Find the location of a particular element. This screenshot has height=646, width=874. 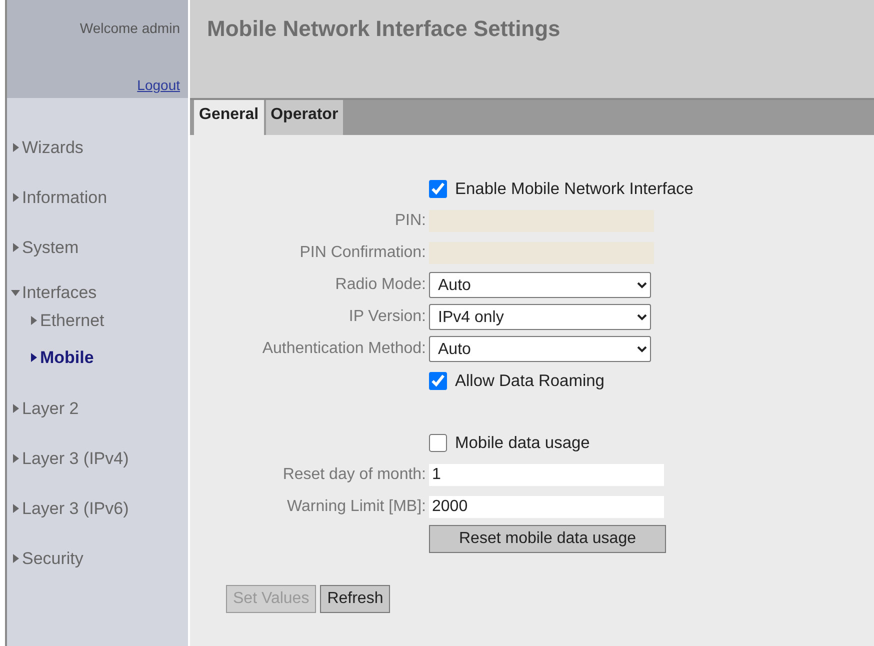

field-label: Reset day of month: is located at coordinates (354, 475).